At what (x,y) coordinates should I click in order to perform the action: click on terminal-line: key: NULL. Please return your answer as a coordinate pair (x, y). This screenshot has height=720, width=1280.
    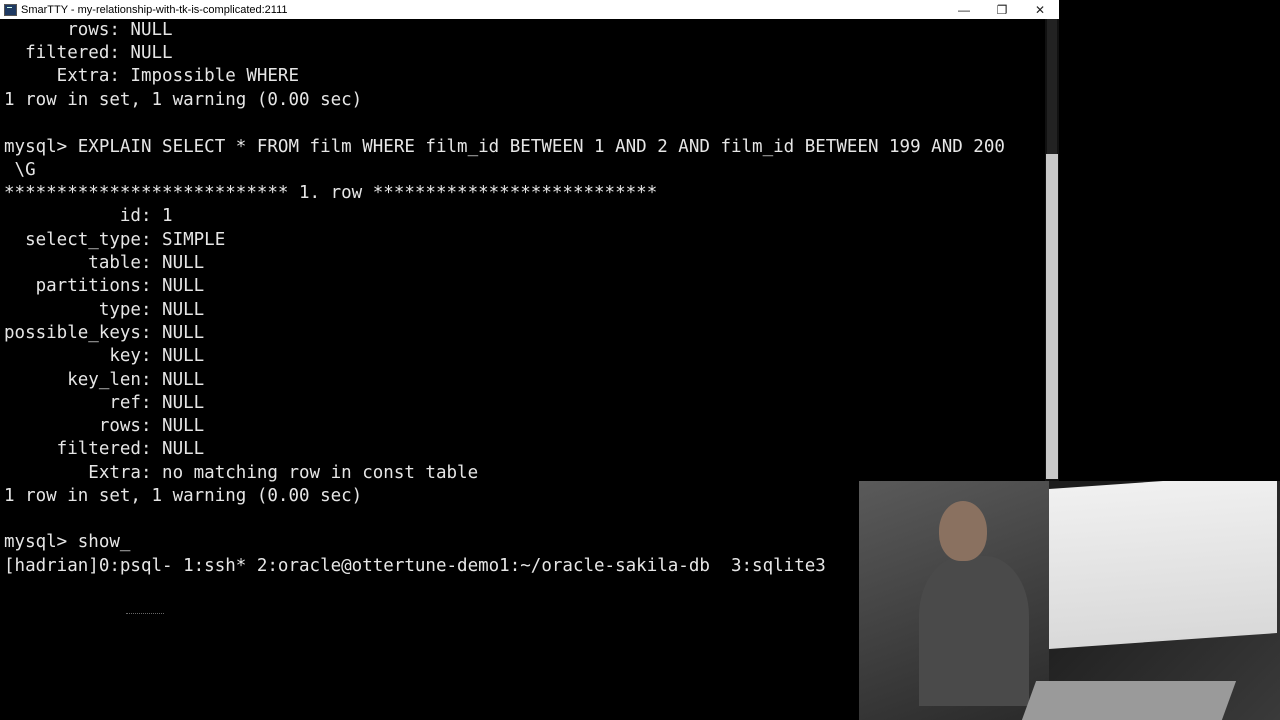
    Looking at the image, I should click on (104, 356).